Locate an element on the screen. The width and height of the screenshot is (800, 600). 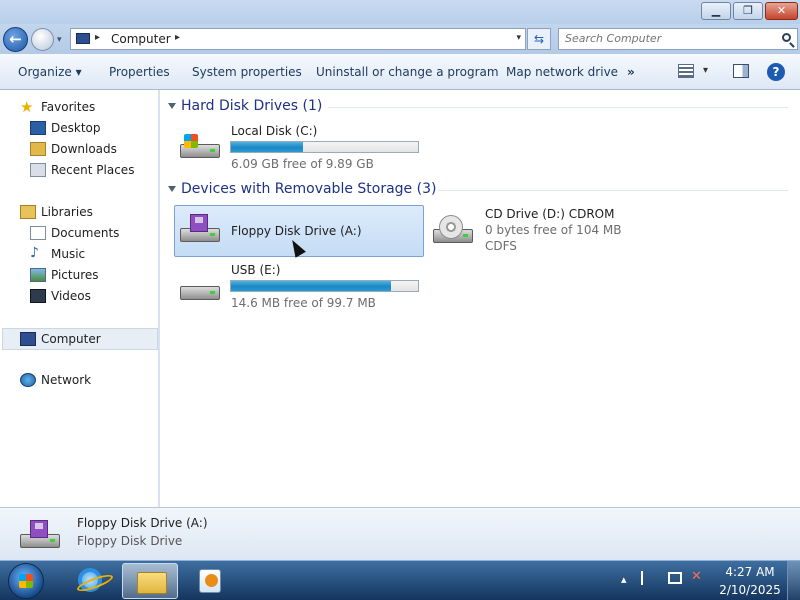
recent-pages-button: ▾ is located at coordinates (59, 40).